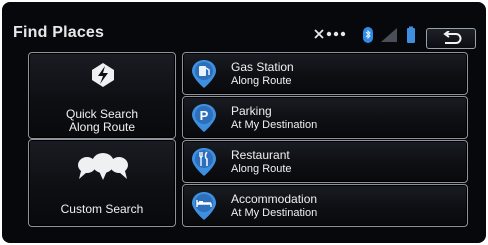  Describe the element at coordinates (325, 205) in the screenshot. I see `category-accommodation: Accommodation At My Destination` at that location.